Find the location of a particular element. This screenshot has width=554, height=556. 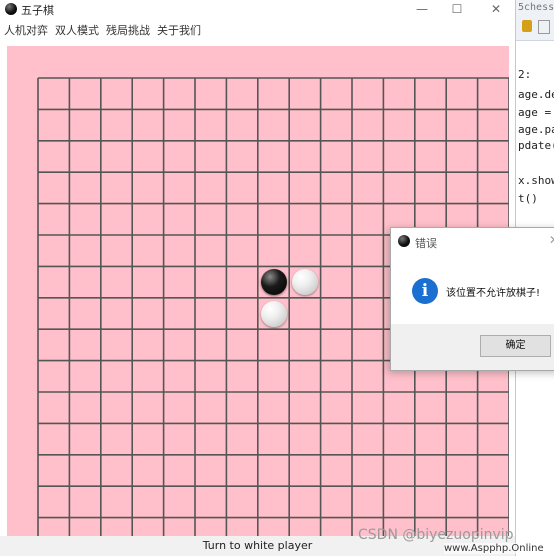

black-stone is located at coordinates (273, 282).